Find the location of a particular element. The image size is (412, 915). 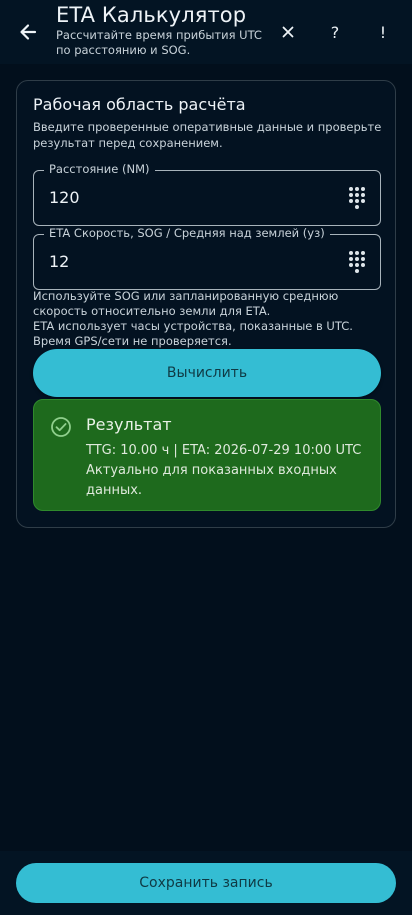

distance-field-value: 120 is located at coordinates (64, 197).